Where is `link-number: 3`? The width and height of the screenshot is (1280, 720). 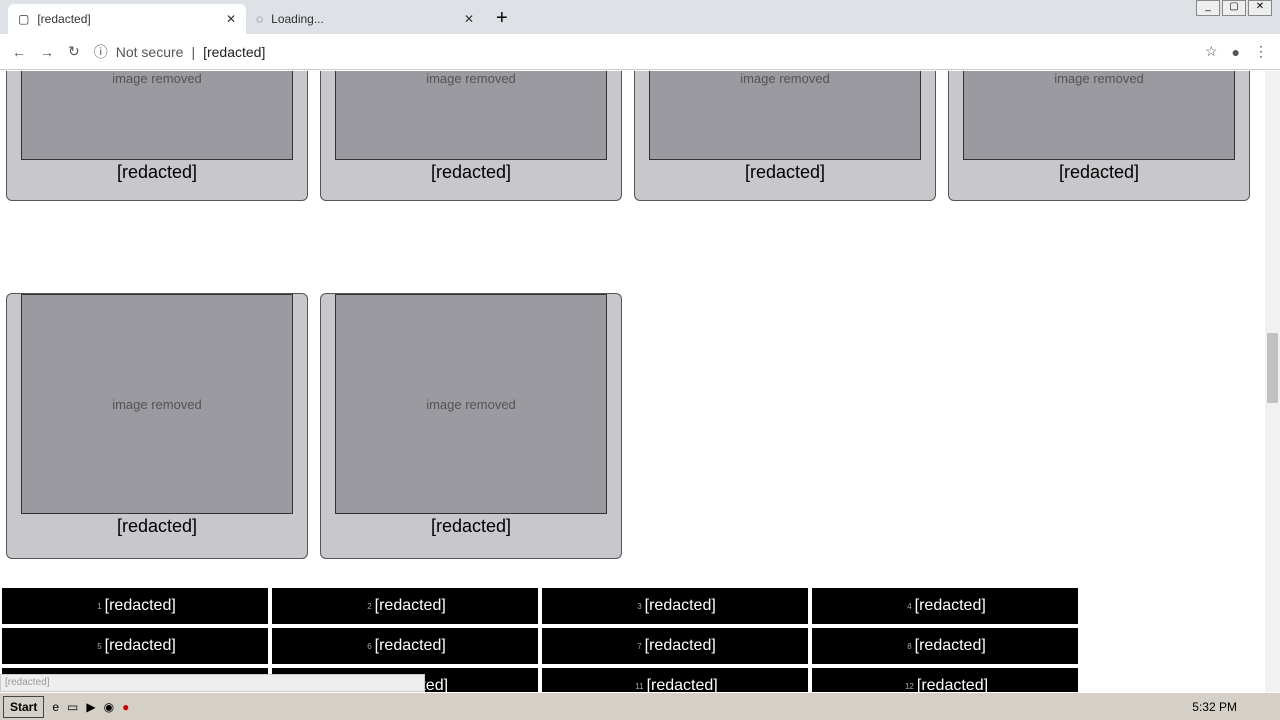
link-number: 3 is located at coordinates (639, 606).